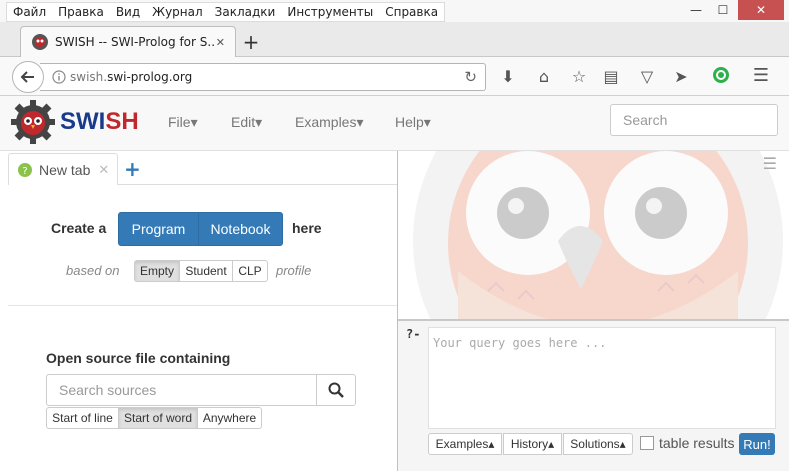 This screenshot has width=789, height=471. I want to click on search-sources-button, so click(336, 390).